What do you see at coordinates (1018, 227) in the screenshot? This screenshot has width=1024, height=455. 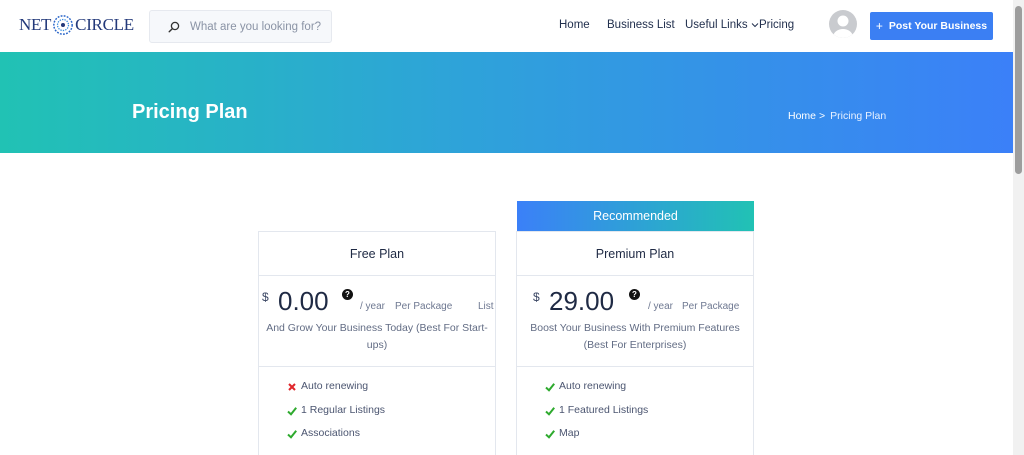 I see `page-scrollbar` at bounding box center [1018, 227].